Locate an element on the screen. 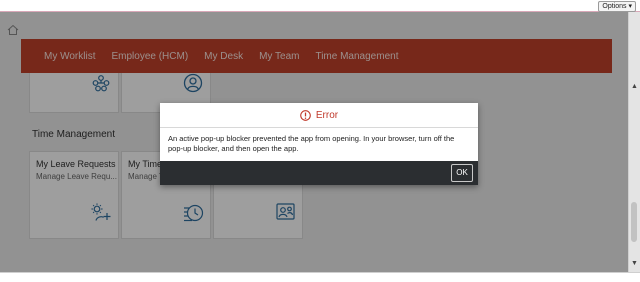  scroll-thumb is located at coordinates (634, 222).